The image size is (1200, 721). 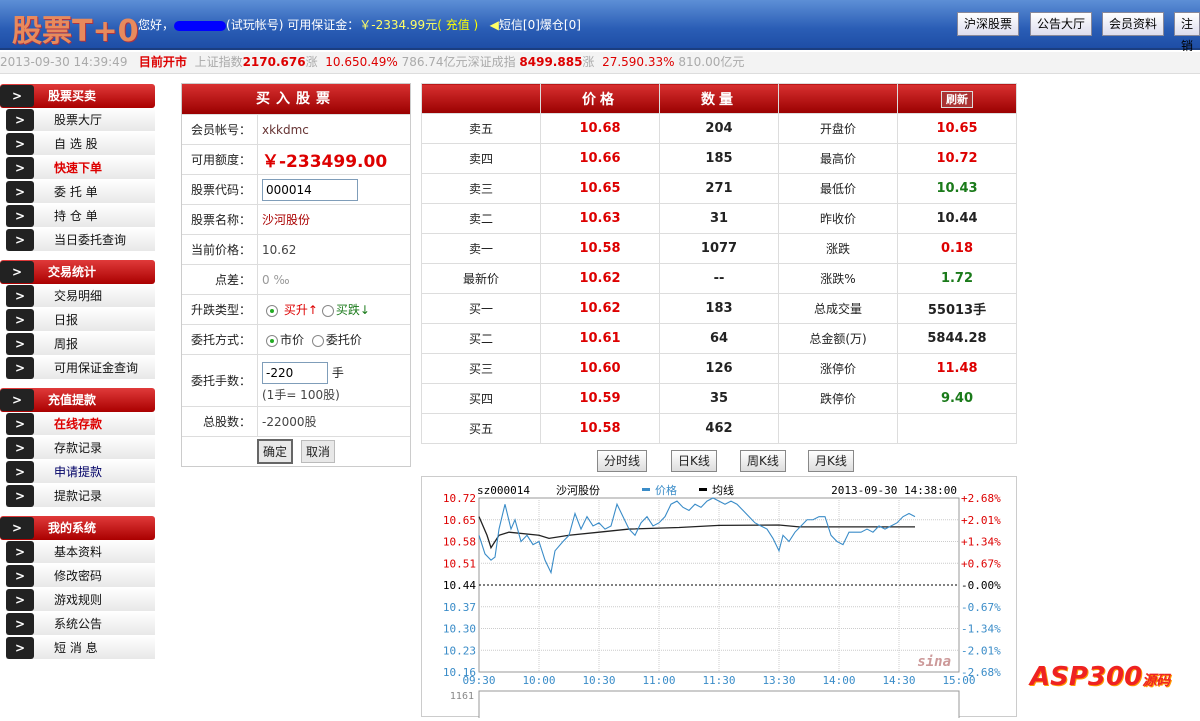 I want to click on announcements-button: 公告大厅, so click(x=1061, y=24).